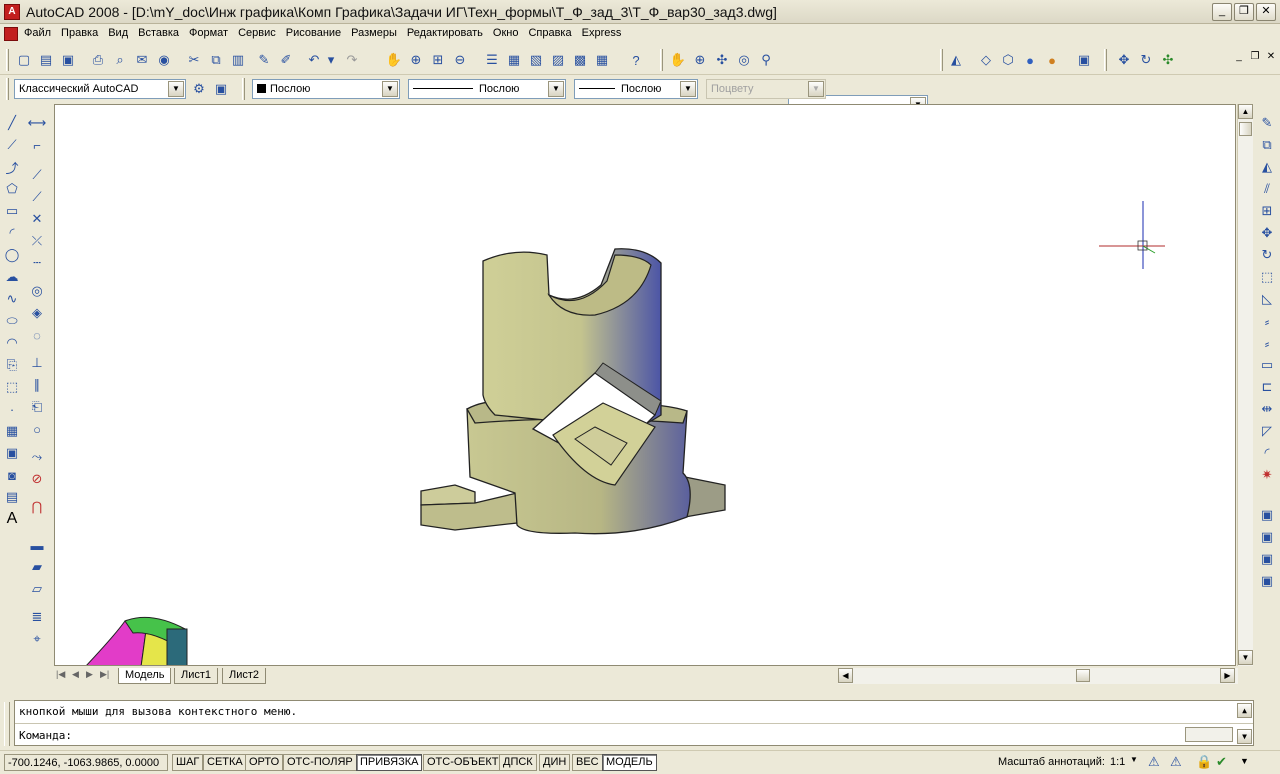  Describe the element at coordinates (199, 89) in the screenshot. I see `workspace-settings-icon: ⚙` at that location.